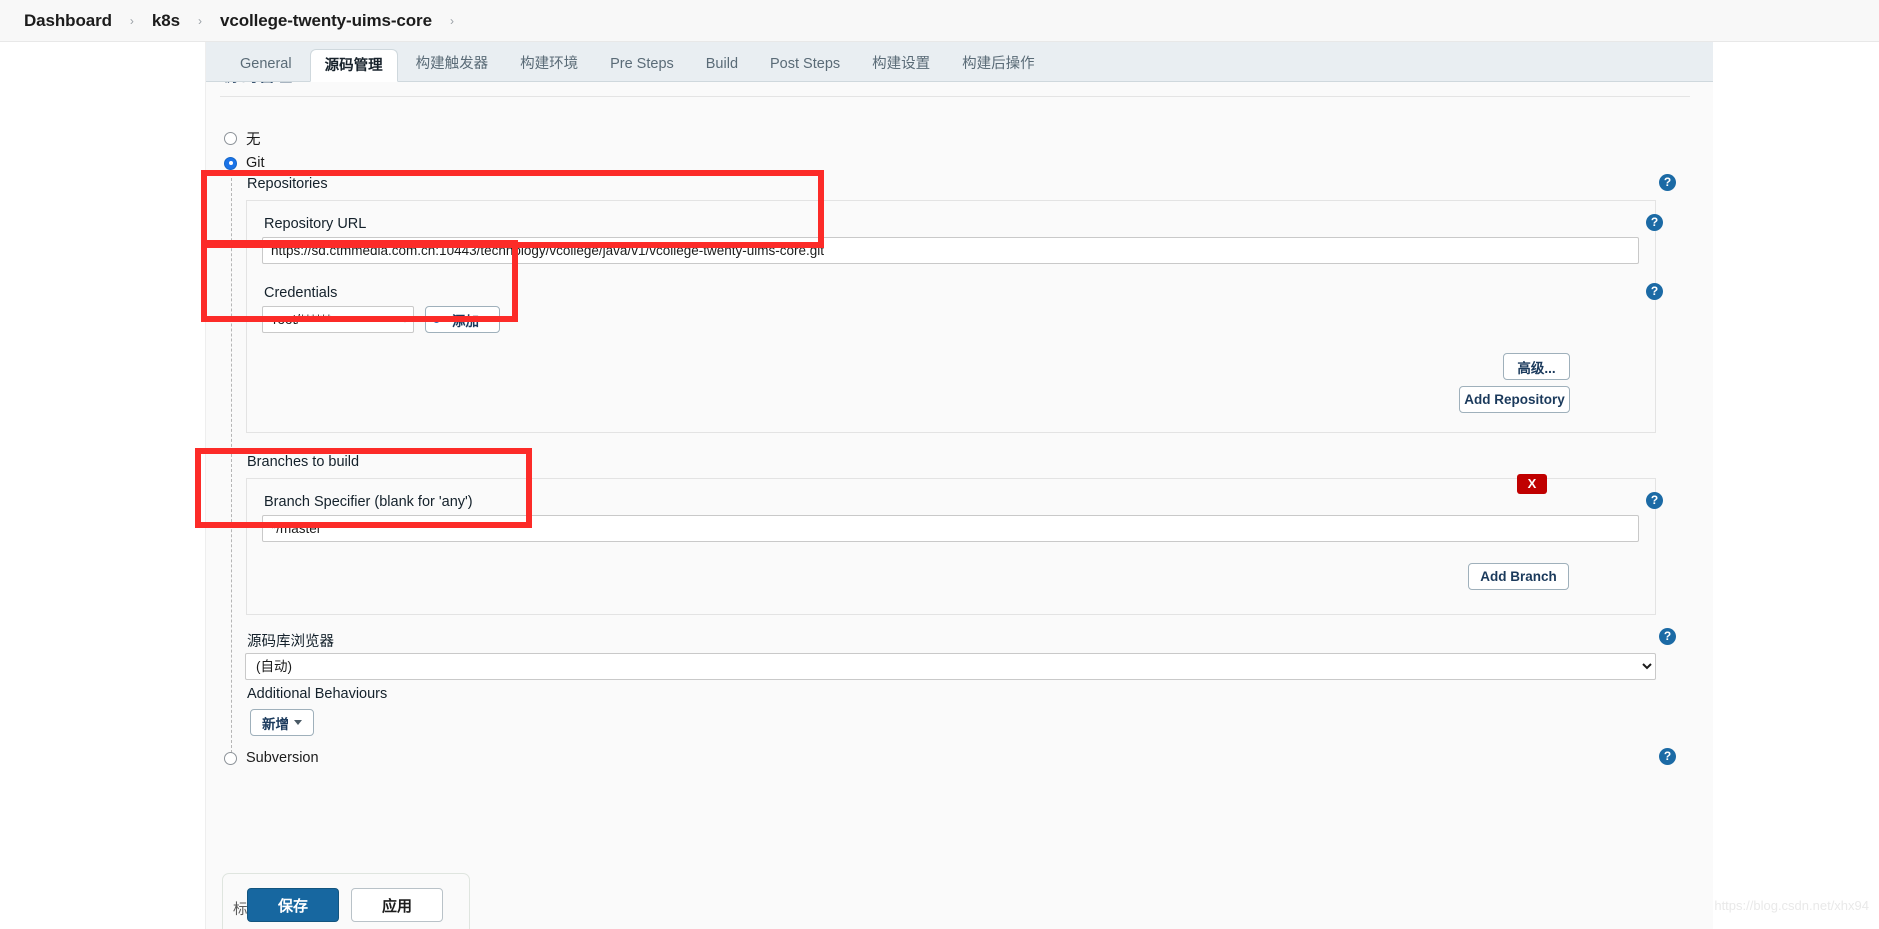 Image resolution: width=1879 pixels, height=929 pixels. What do you see at coordinates (1795, 485) in the screenshot?
I see `right-blank-canvas` at bounding box center [1795, 485].